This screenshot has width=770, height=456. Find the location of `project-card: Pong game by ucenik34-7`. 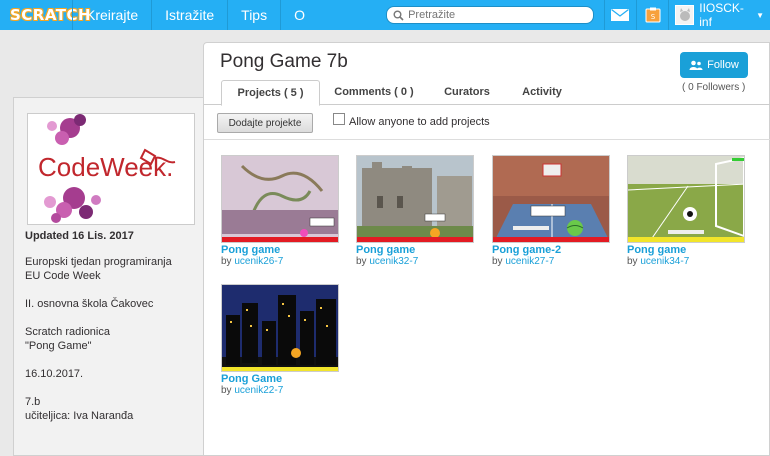

project-card: Pong game by ucenik34-7 is located at coordinates (686, 211).